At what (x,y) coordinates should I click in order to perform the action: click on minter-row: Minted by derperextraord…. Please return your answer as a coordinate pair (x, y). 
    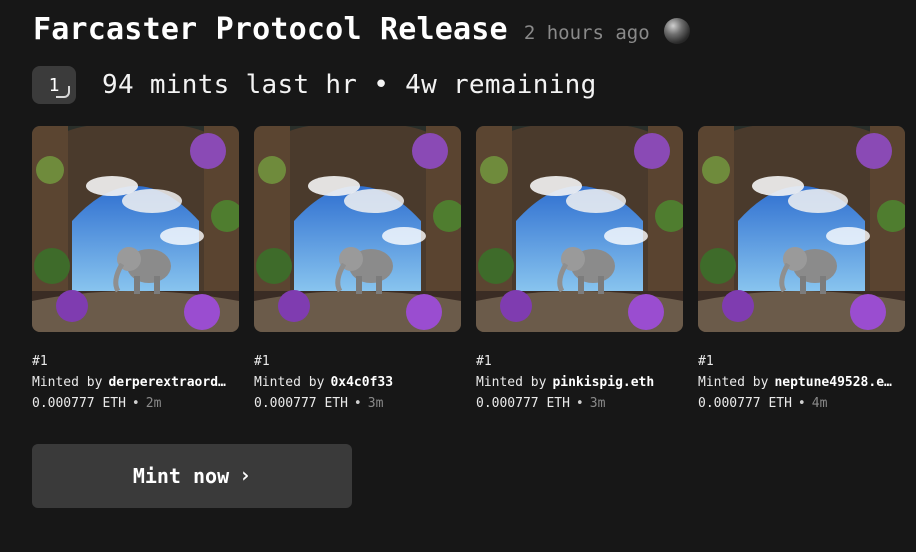
    Looking at the image, I should click on (135, 382).